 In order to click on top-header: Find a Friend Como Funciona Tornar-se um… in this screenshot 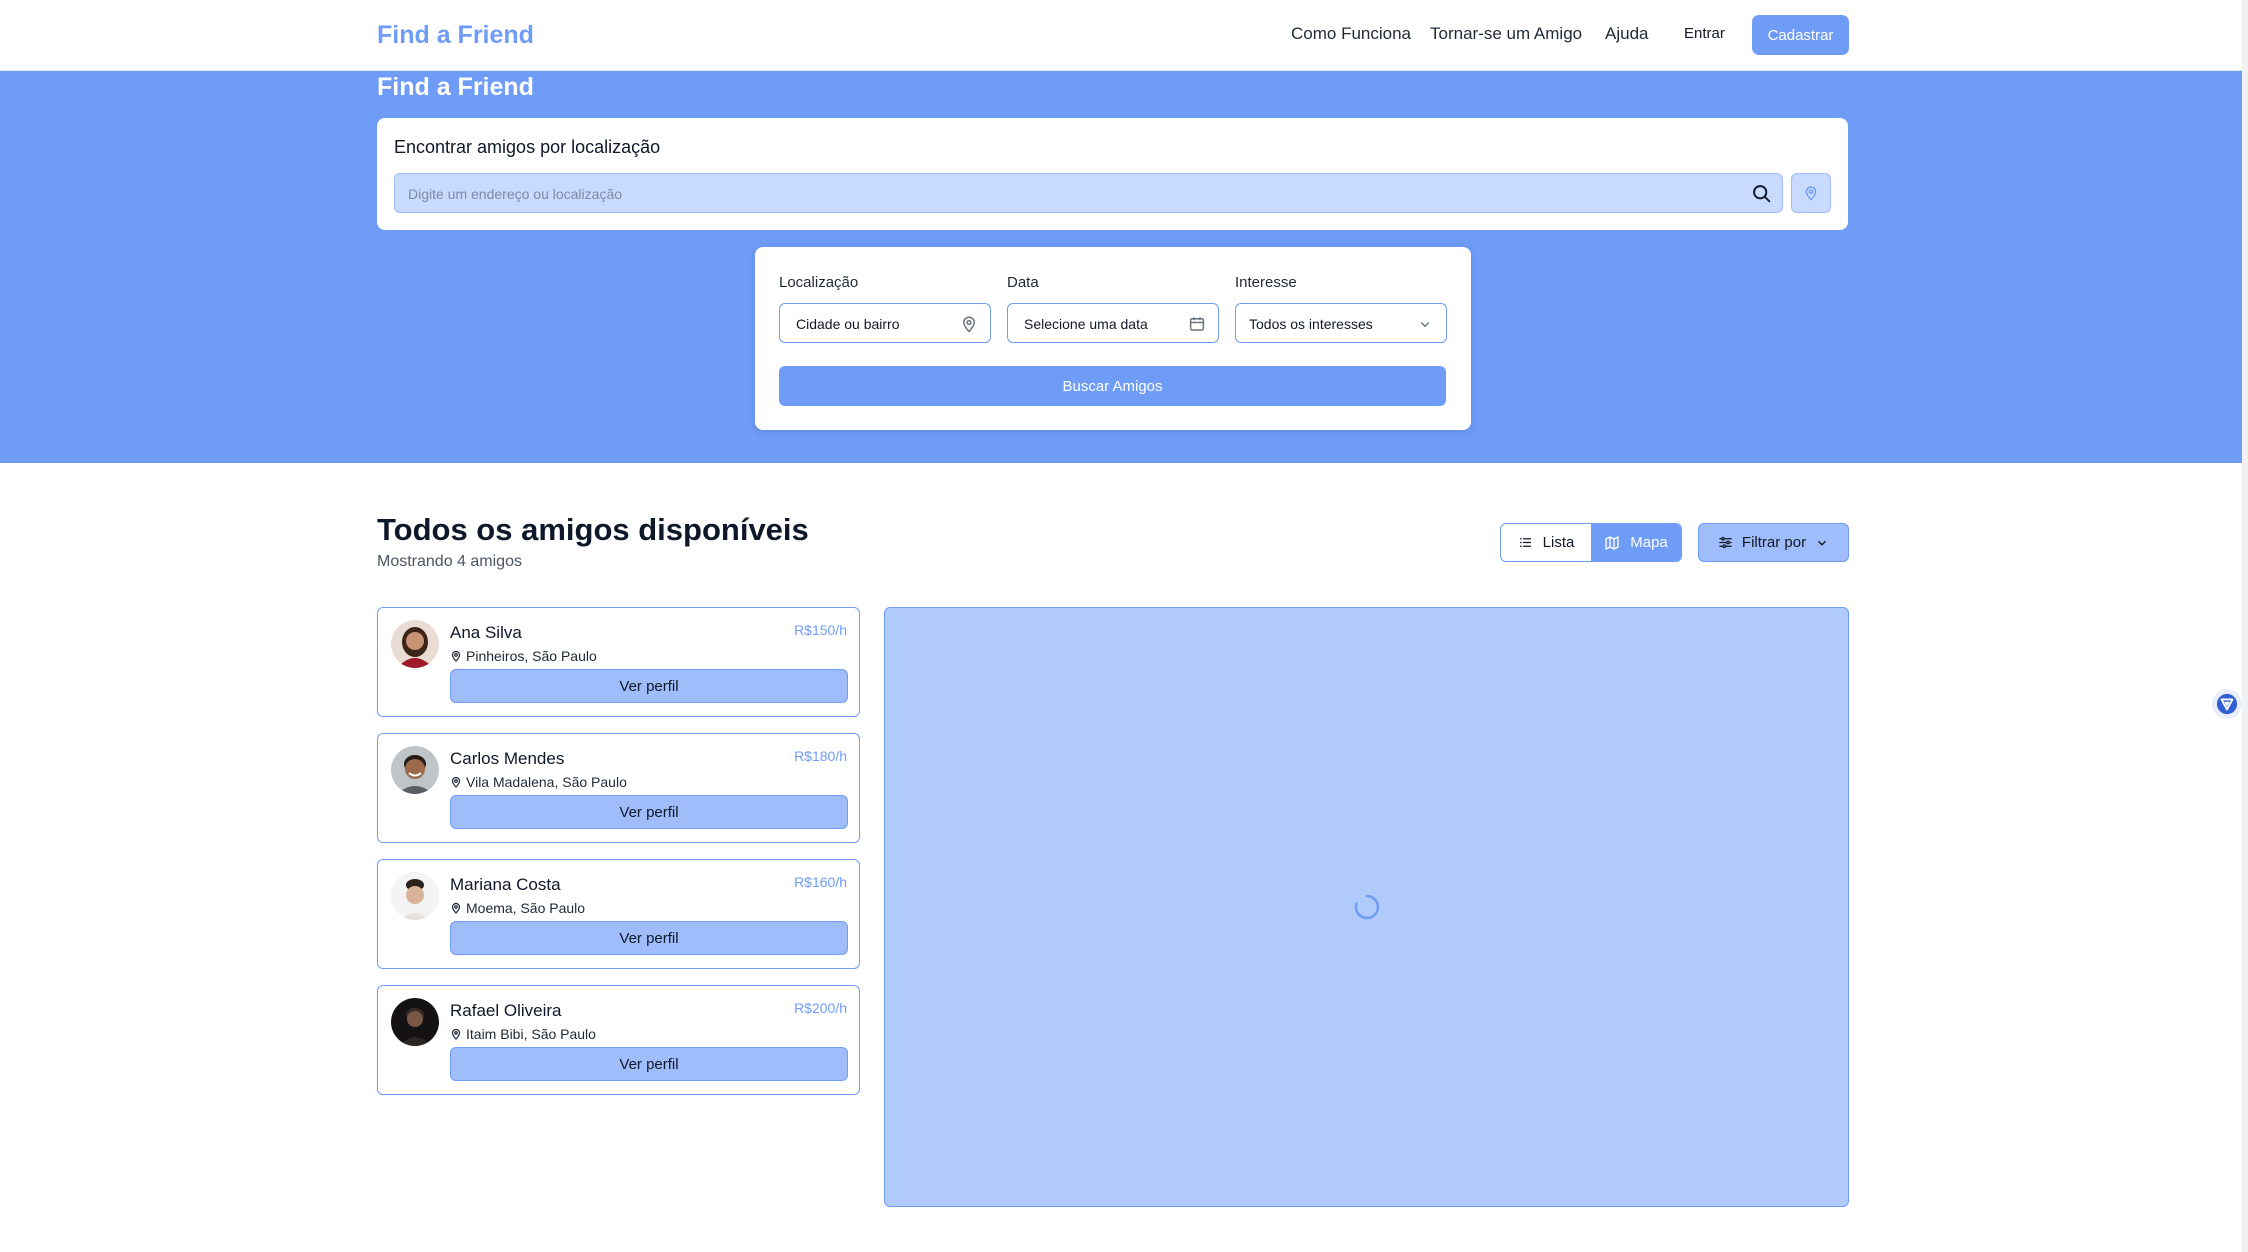, I will do `click(1121, 35)`.